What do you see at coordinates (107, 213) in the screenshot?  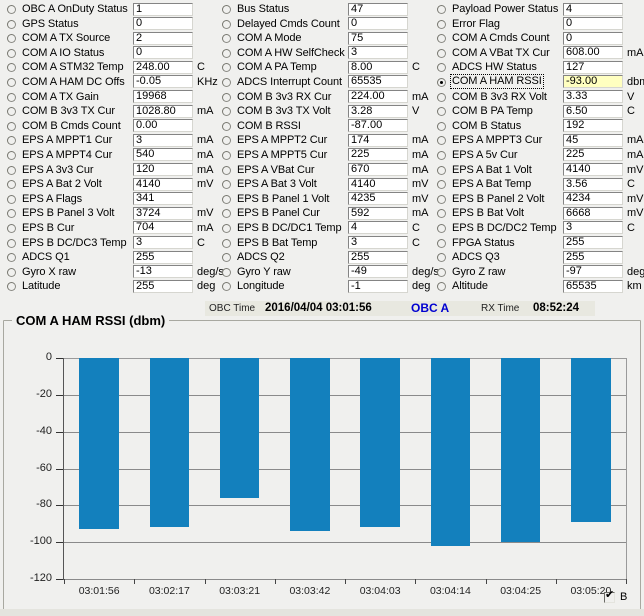 I see `telemetry-row: EPS B Panel 3 Volt 3724 mV` at bounding box center [107, 213].